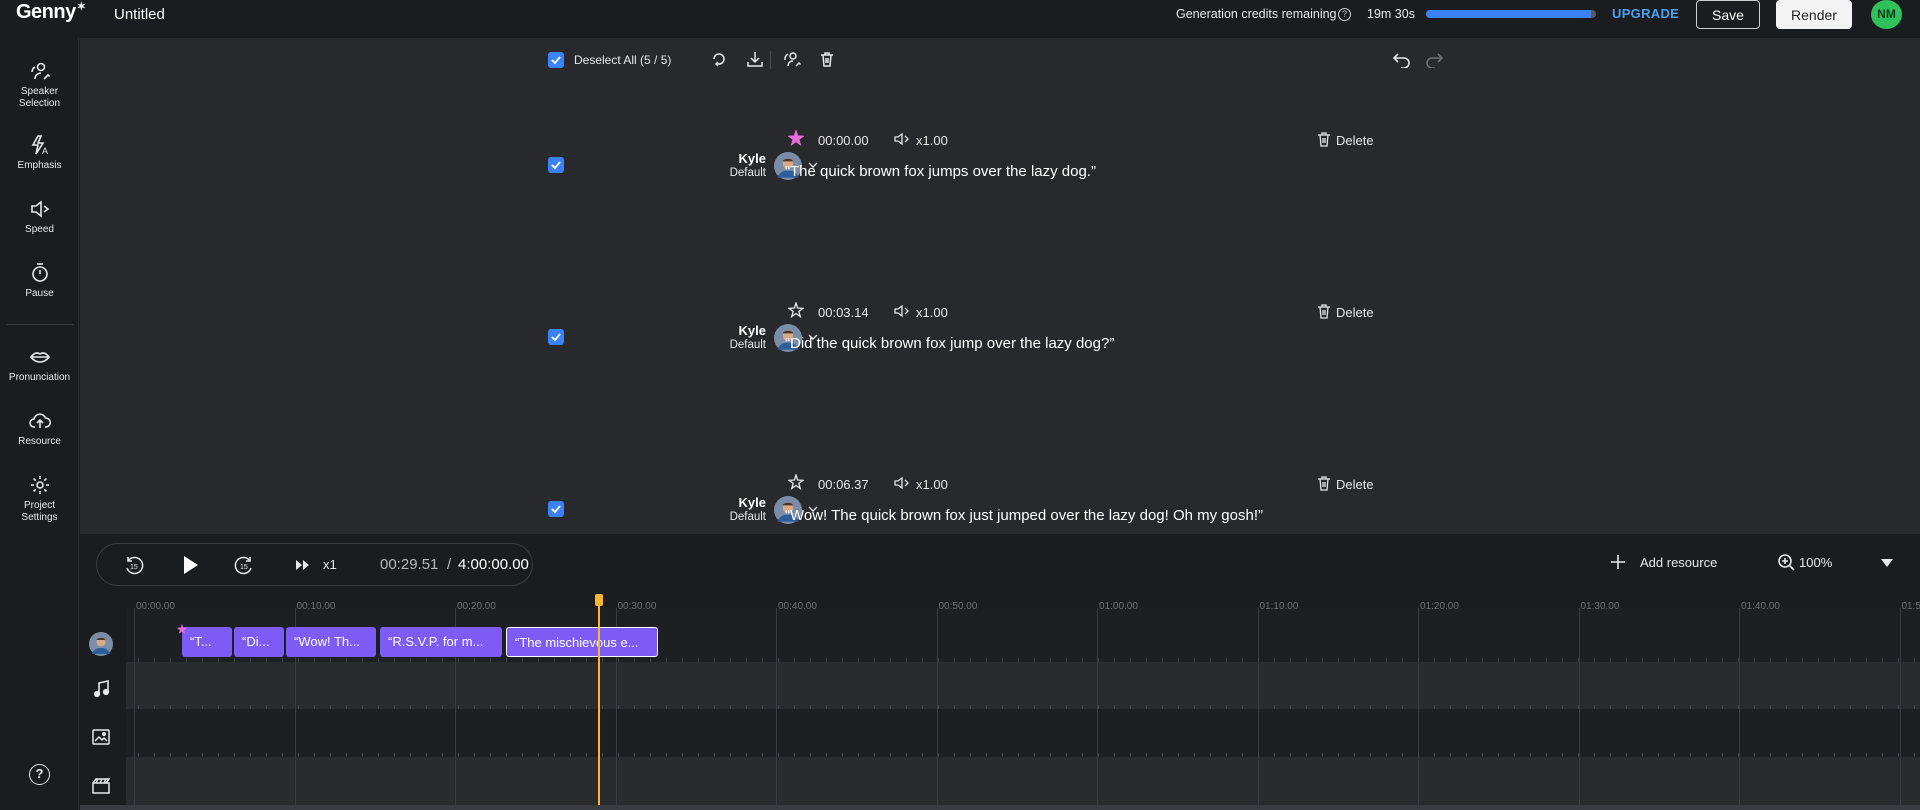  Describe the element at coordinates (51, 12) in the screenshot. I see `app-logo: Genny✶` at that location.